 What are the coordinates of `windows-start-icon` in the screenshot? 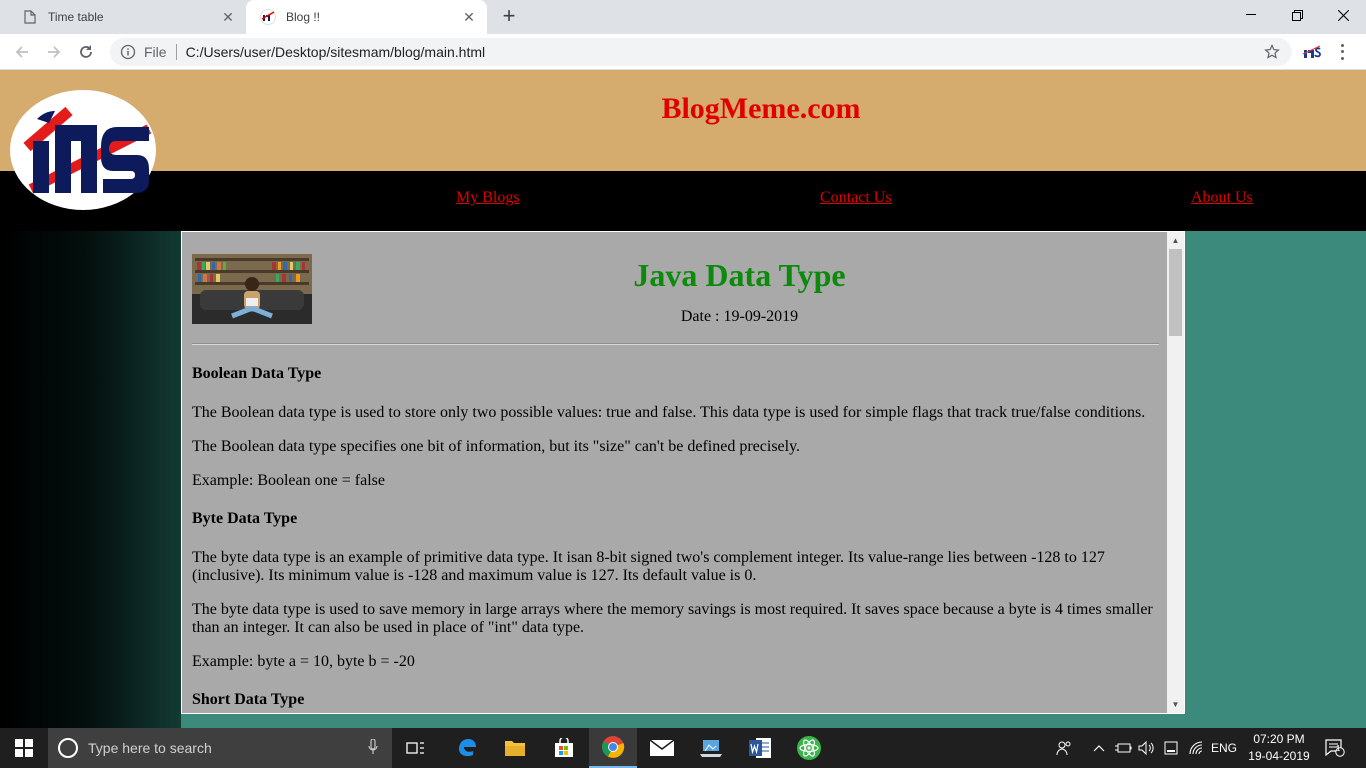 It's located at (24, 748).